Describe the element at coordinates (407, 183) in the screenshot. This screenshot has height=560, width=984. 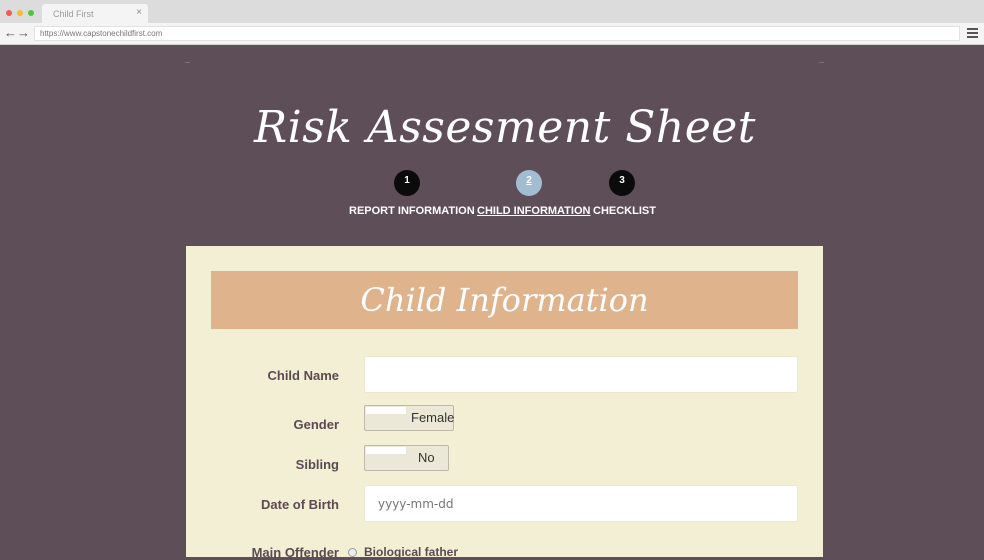
I see `step-1-circle: 1` at that location.